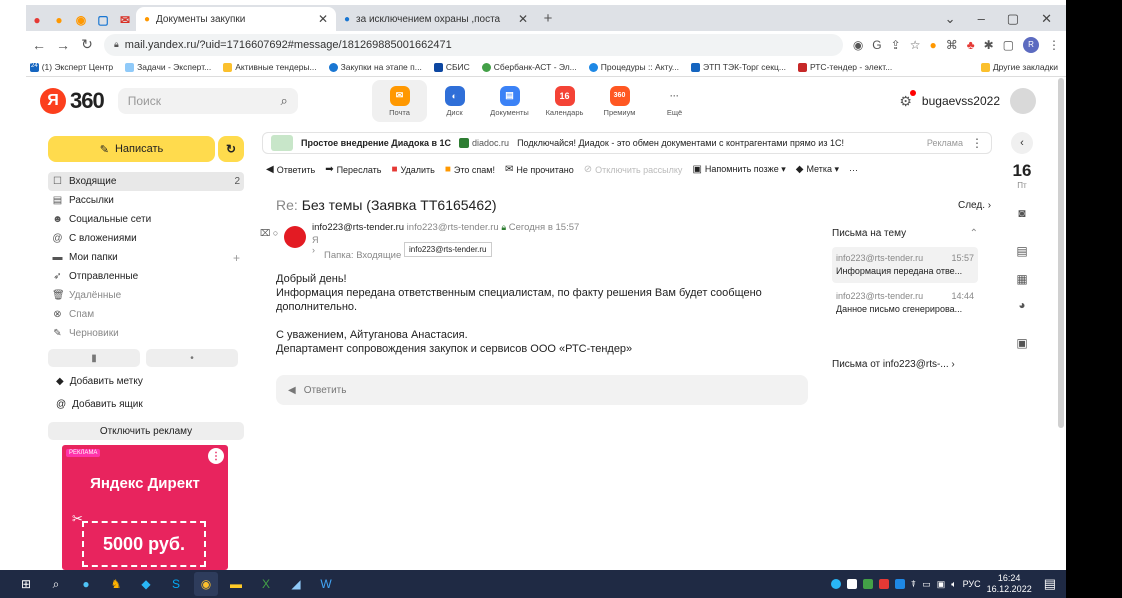  What do you see at coordinates (974, 205) in the screenshot?
I see `next-message-link: След. ›` at bounding box center [974, 205].